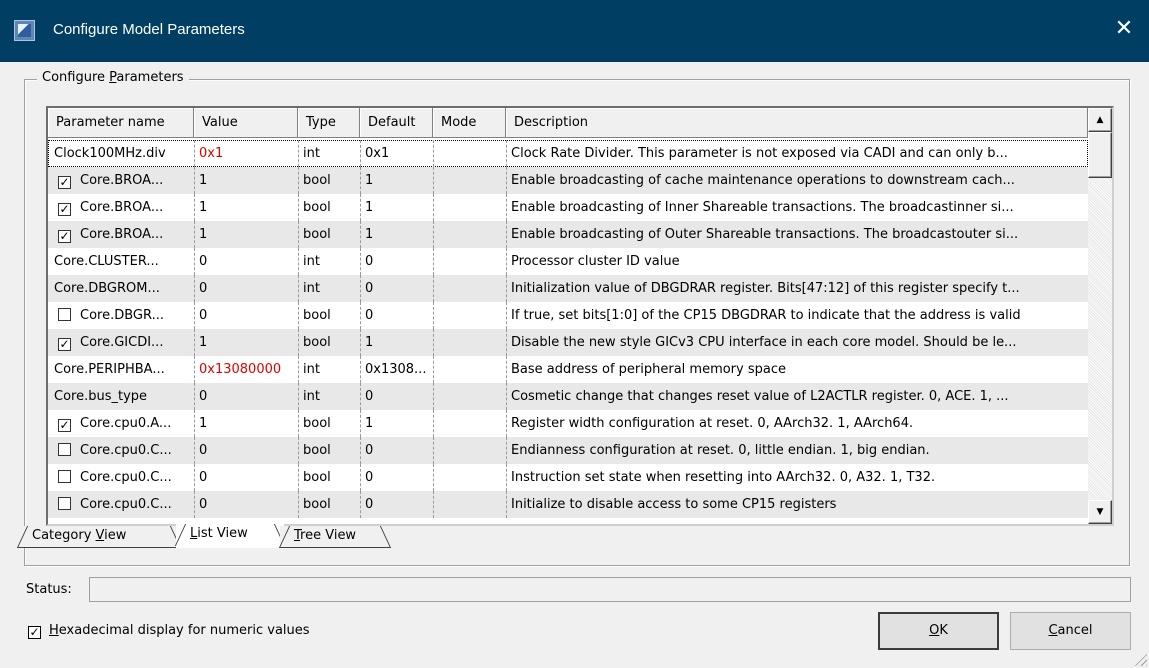 Image resolution: width=1149 pixels, height=668 pixels. I want to click on column-header: Parameter name, so click(121, 123).